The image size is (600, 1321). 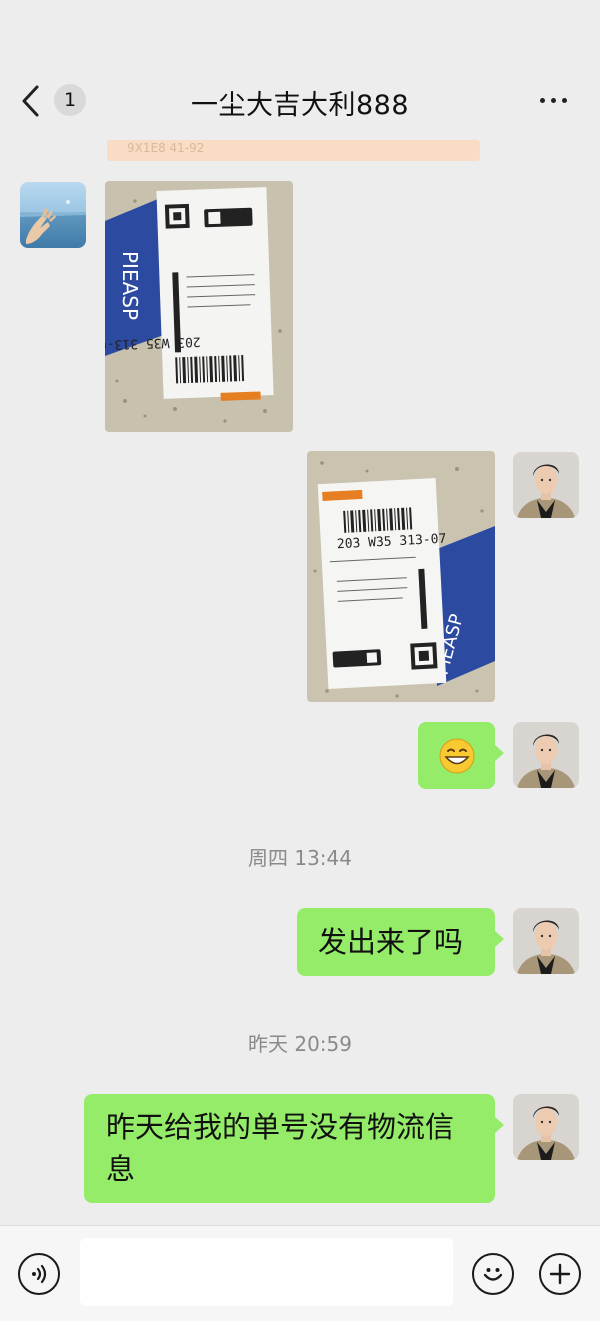 I want to click on contact-avatar, so click(x=53, y=215).